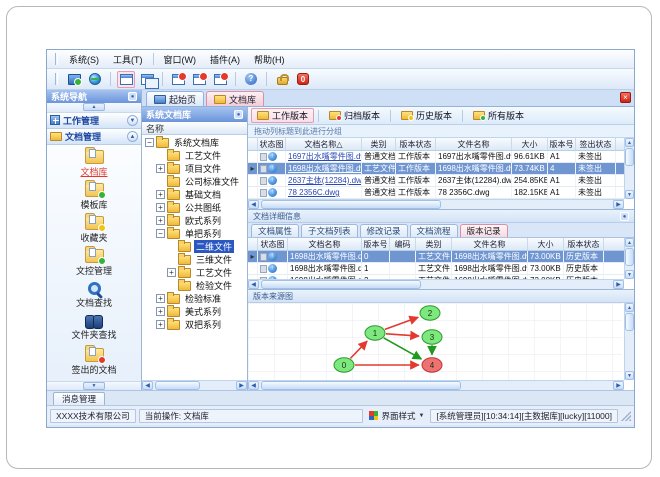 Image resolution: width=660 pixels, height=477 pixels. What do you see at coordinates (194, 207) in the screenshot?
I see `tree-node-公共图纸: + 公共图纸` at bounding box center [194, 207].